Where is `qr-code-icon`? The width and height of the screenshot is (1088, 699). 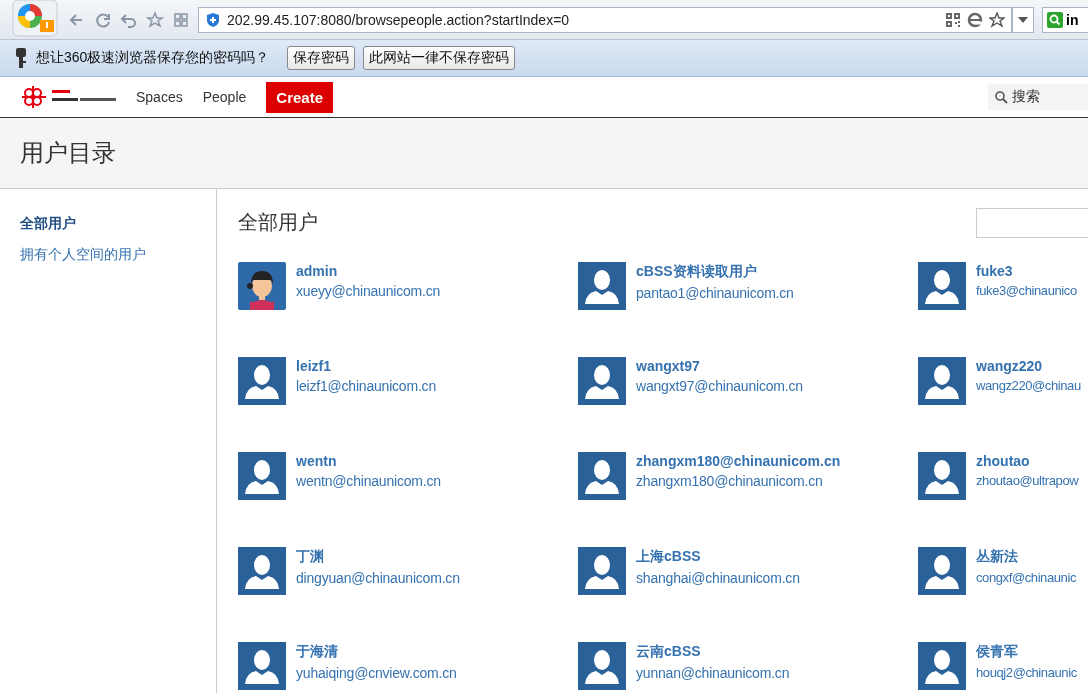 qr-code-icon is located at coordinates (953, 19).